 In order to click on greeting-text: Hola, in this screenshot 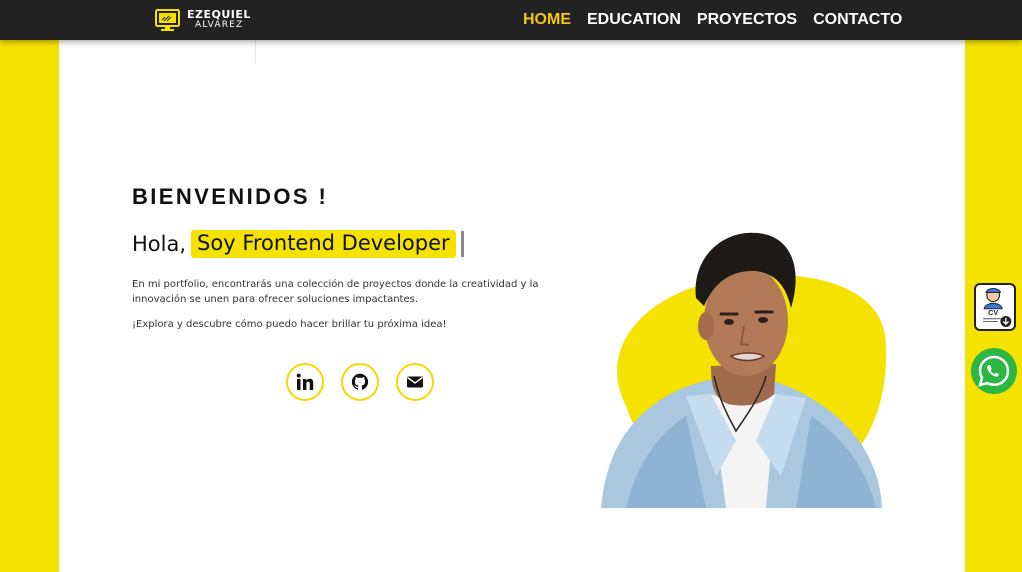, I will do `click(159, 244)`.